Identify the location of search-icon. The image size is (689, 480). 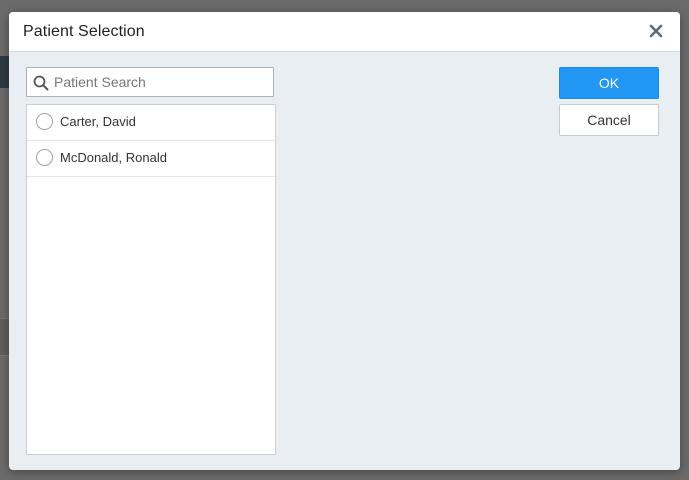
(41, 83).